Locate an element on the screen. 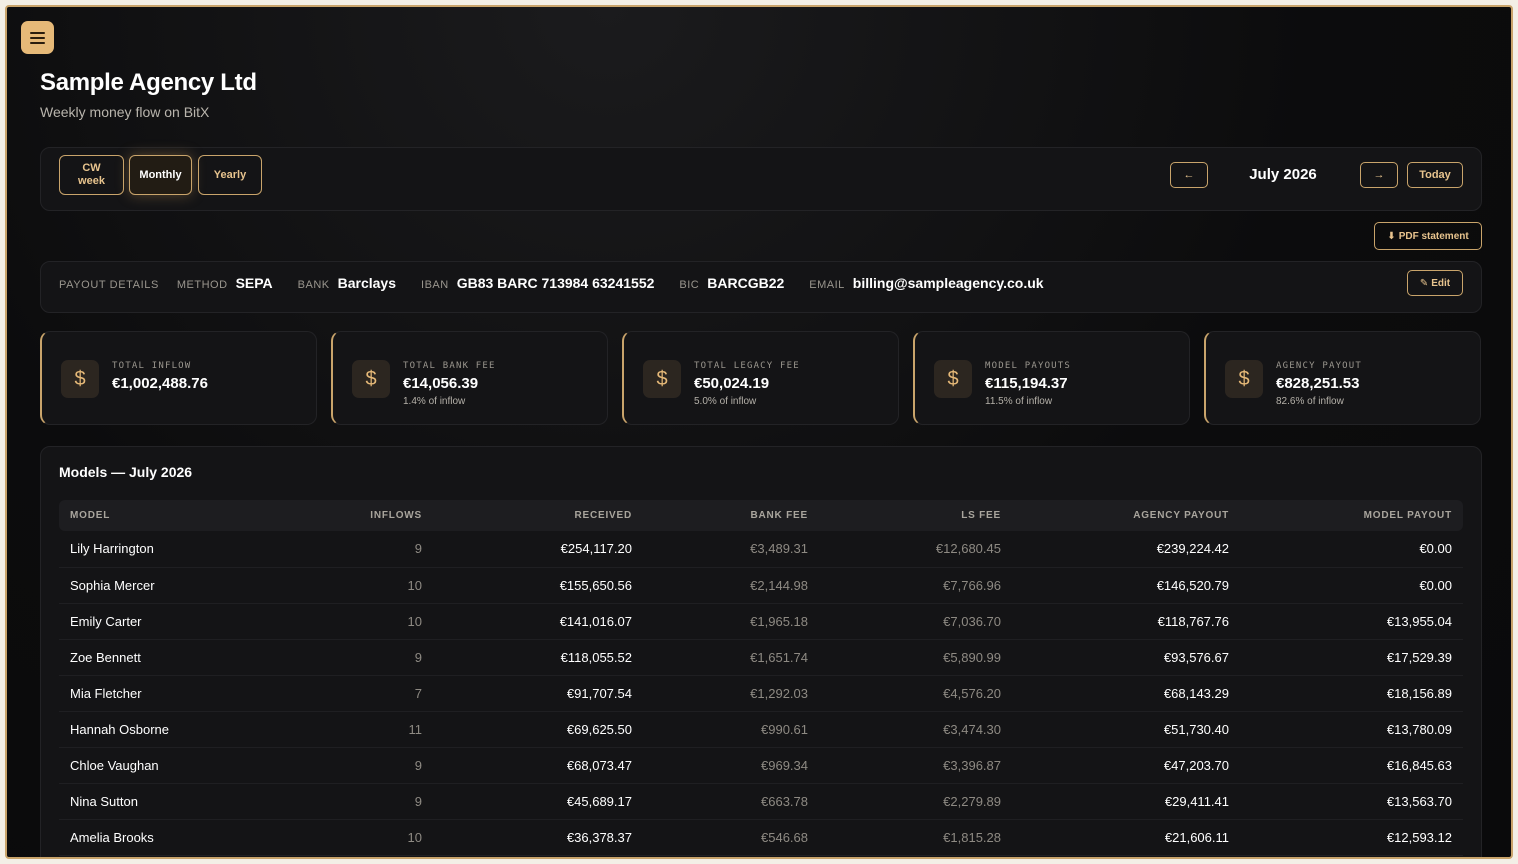  kpi-subtext: 11.5% of inflow is located at coordinates (1019, 401).